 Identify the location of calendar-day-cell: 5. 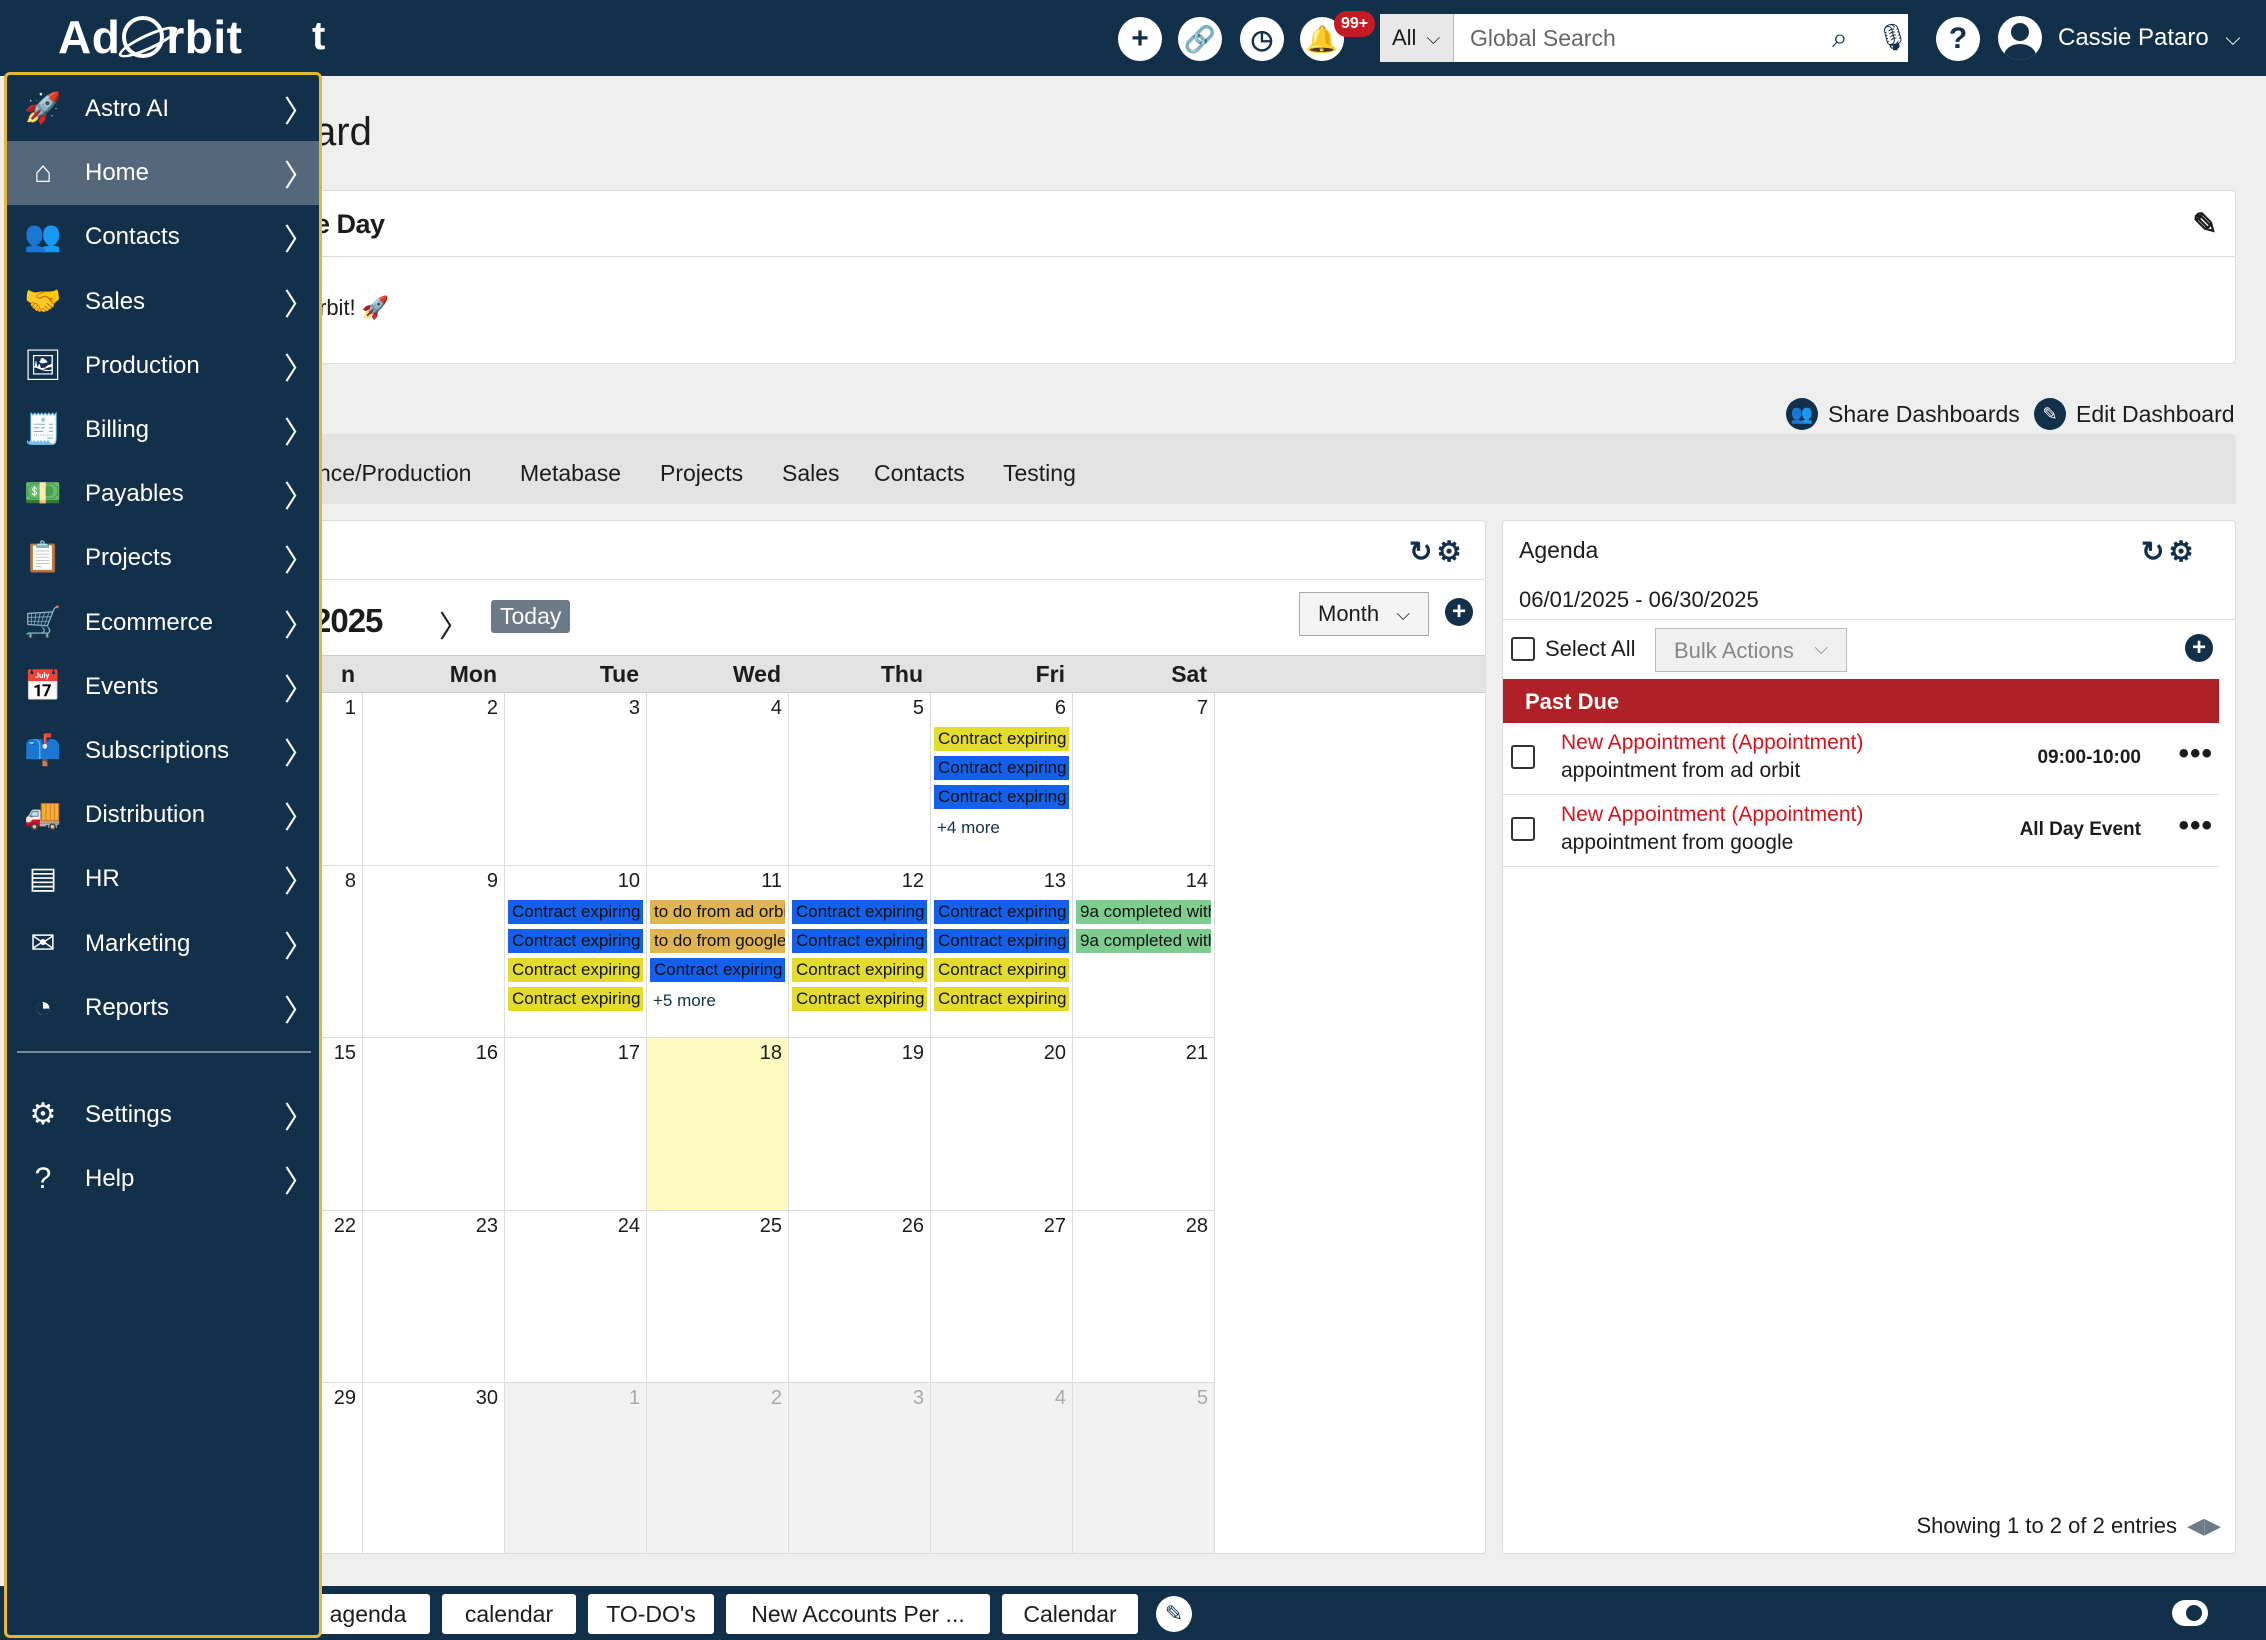
(1144, 1468).